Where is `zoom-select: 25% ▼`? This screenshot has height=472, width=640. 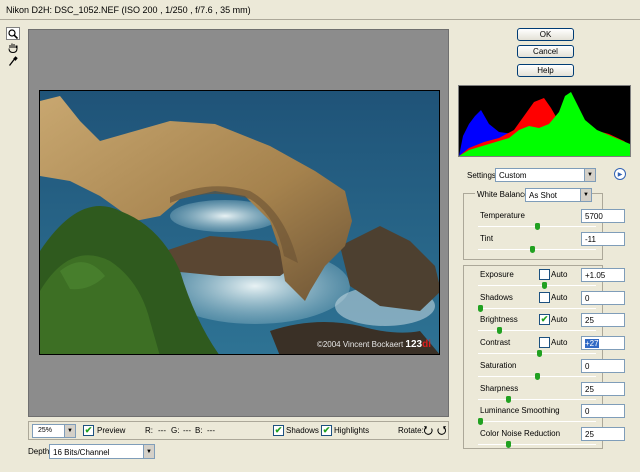 zoom-select: 25% ▼ is located at coordinates (54, 431).